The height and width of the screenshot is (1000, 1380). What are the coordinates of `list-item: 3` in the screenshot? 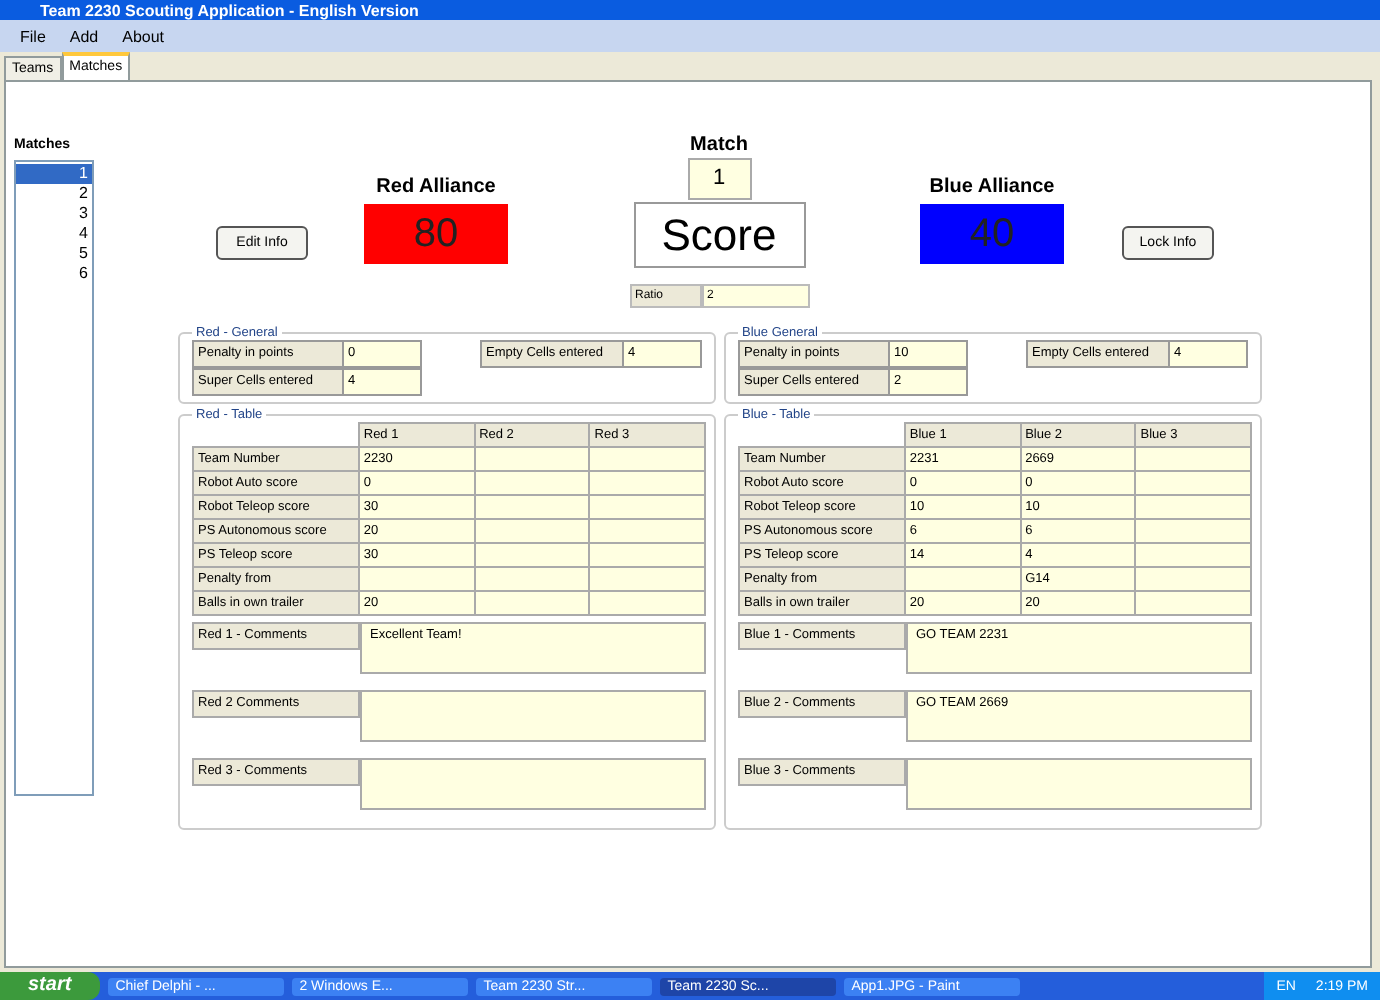 It's located at (54, 214).